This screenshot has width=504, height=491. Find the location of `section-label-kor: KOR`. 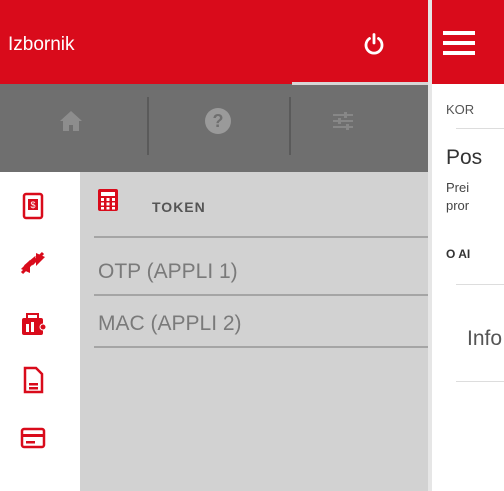

section-label-kor: KOR is located at coordinates (460, 109).